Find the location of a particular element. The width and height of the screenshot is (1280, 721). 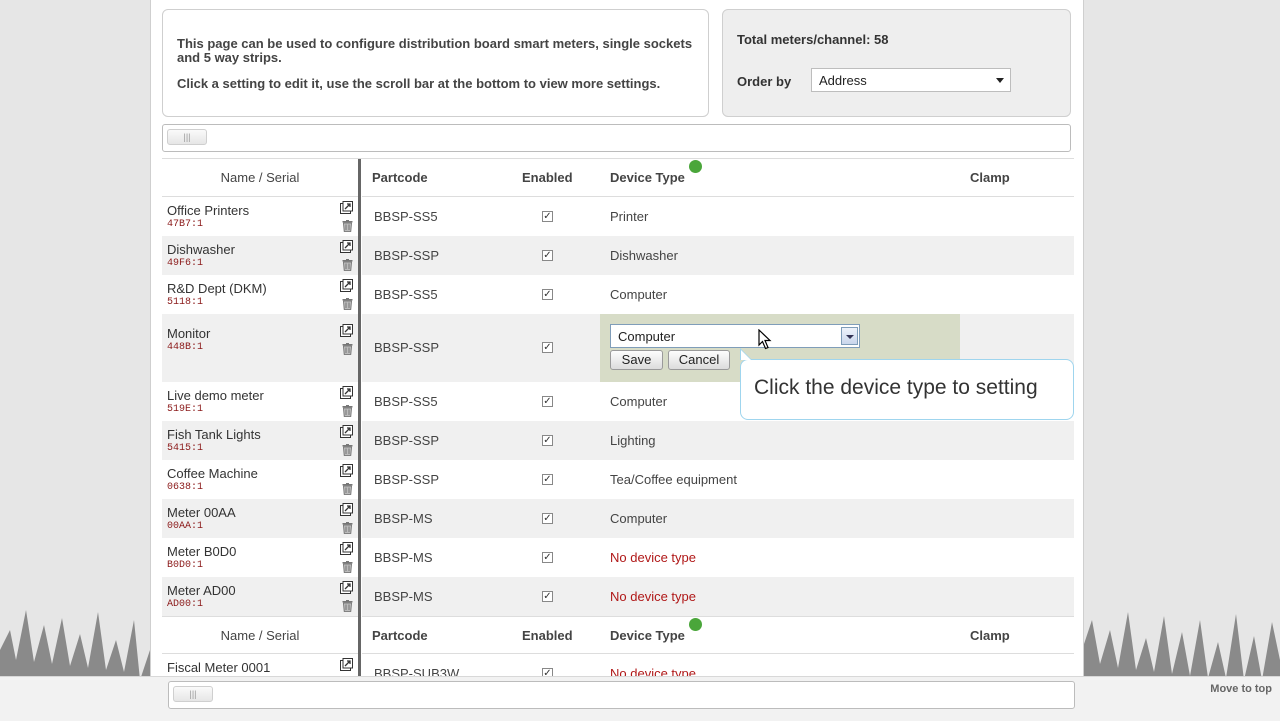

meter-row: Monitor 448B:1 is located at coordinates (260, 348).